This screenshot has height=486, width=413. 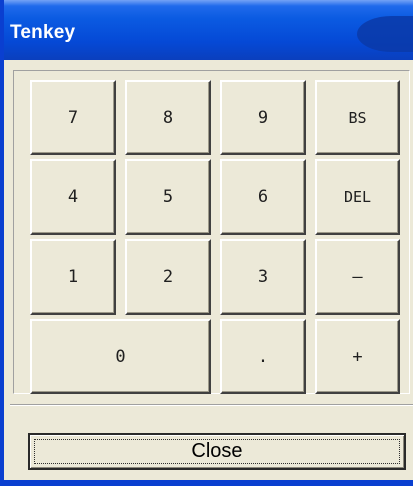 What do you see at coordinates (263, 277) in the screenshot?
I see `key-3: 3` at bounding box center [263, 277].